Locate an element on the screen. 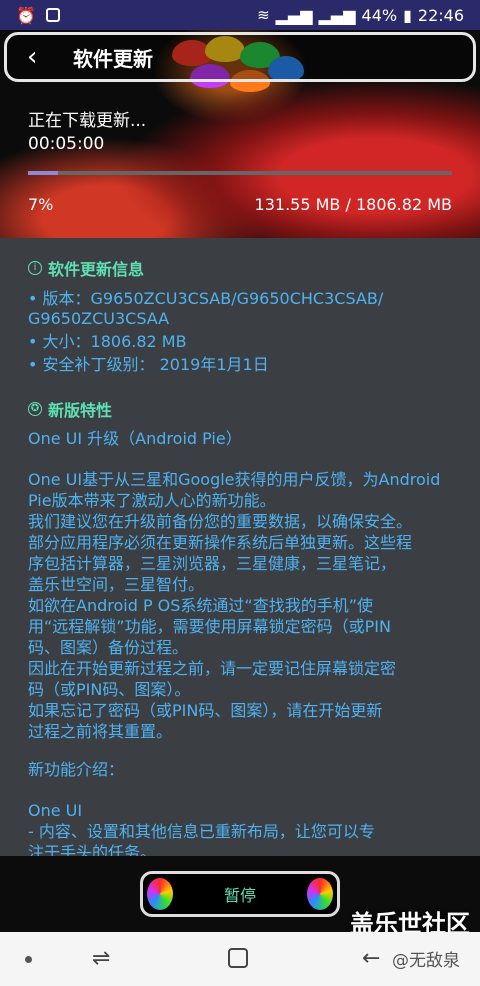  page-title: 软件更新 is located at coordinates (113, 58).